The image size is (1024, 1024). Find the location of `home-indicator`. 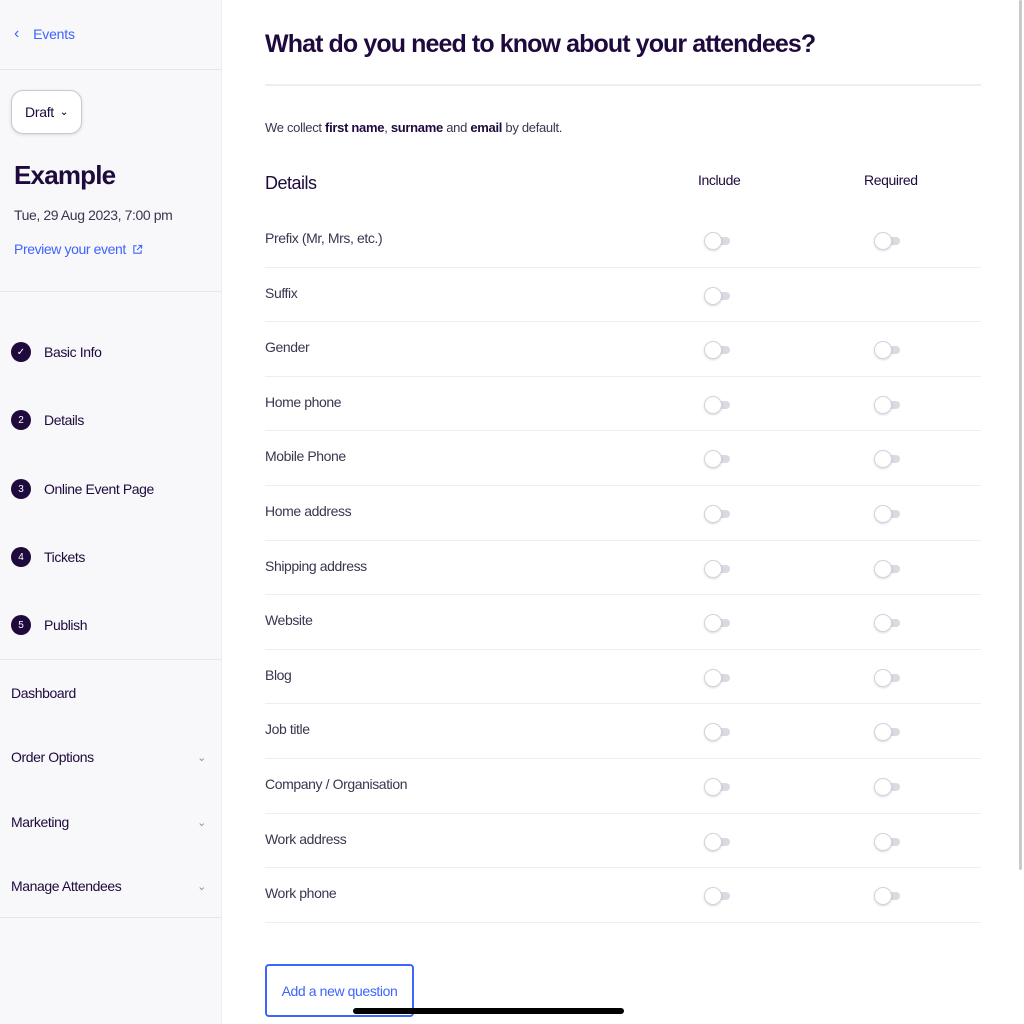

home-indicator is located at coordinates (488, 1011).